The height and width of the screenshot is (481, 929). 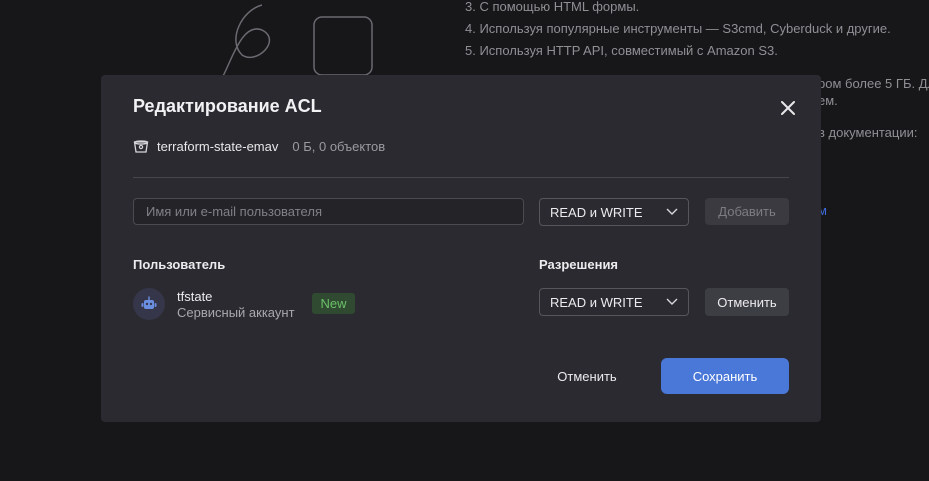 I want to click on user-search-input, so click(x=328, y=211).